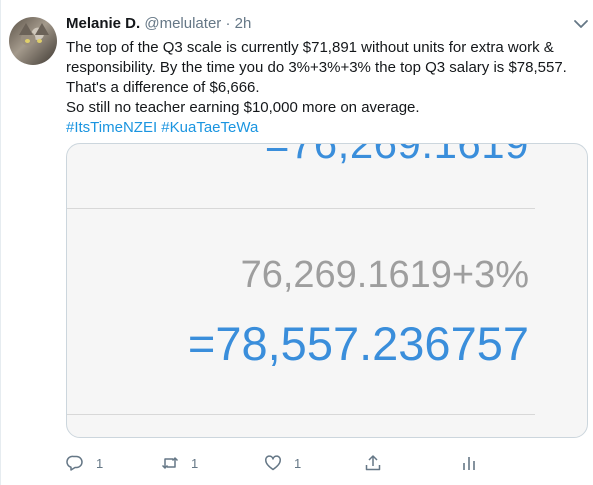 The width and height of the screenshot is (593, 485). Describe the element at coordinates (33, 41) in the screenshot. I see `avatar` at that location.